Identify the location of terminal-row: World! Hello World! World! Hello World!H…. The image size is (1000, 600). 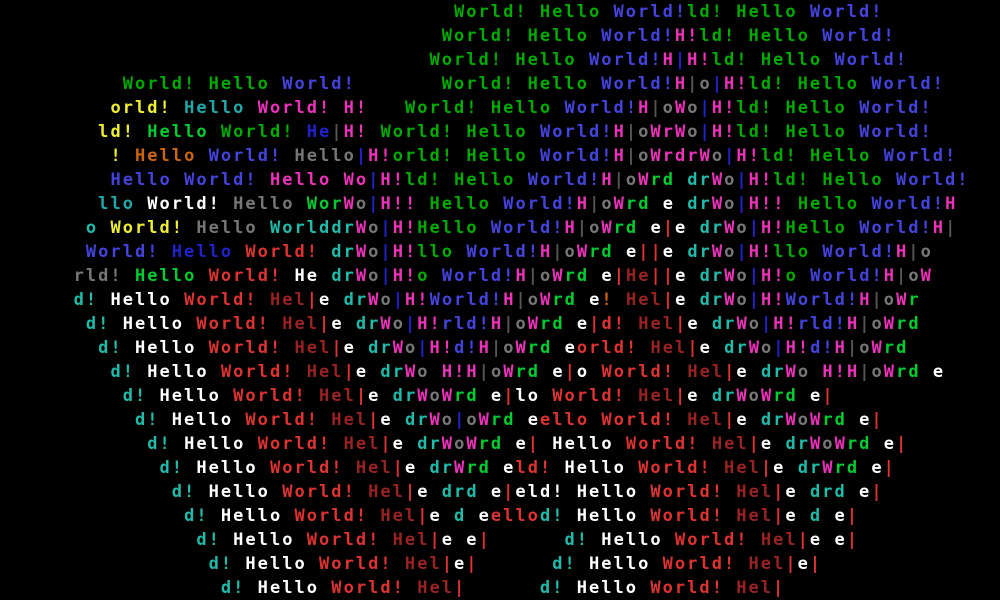
(500, 84).